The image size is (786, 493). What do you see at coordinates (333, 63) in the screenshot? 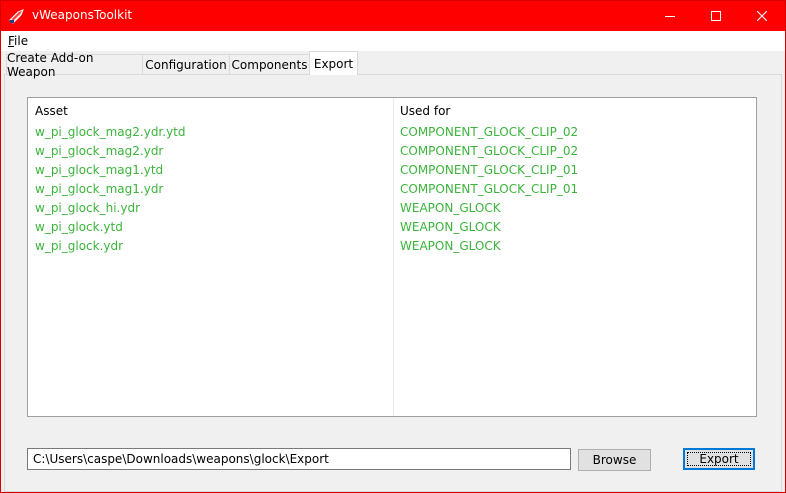
I see `tab-export: Export` at bounding box center [333, 63].